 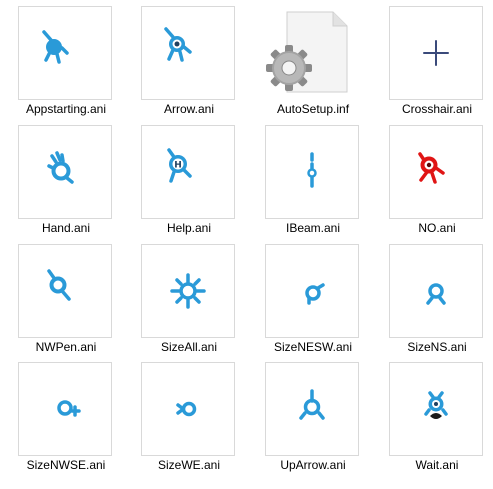 I want to click on file-item-sizens: SizeNS.ani, so click(x=439, y=302).